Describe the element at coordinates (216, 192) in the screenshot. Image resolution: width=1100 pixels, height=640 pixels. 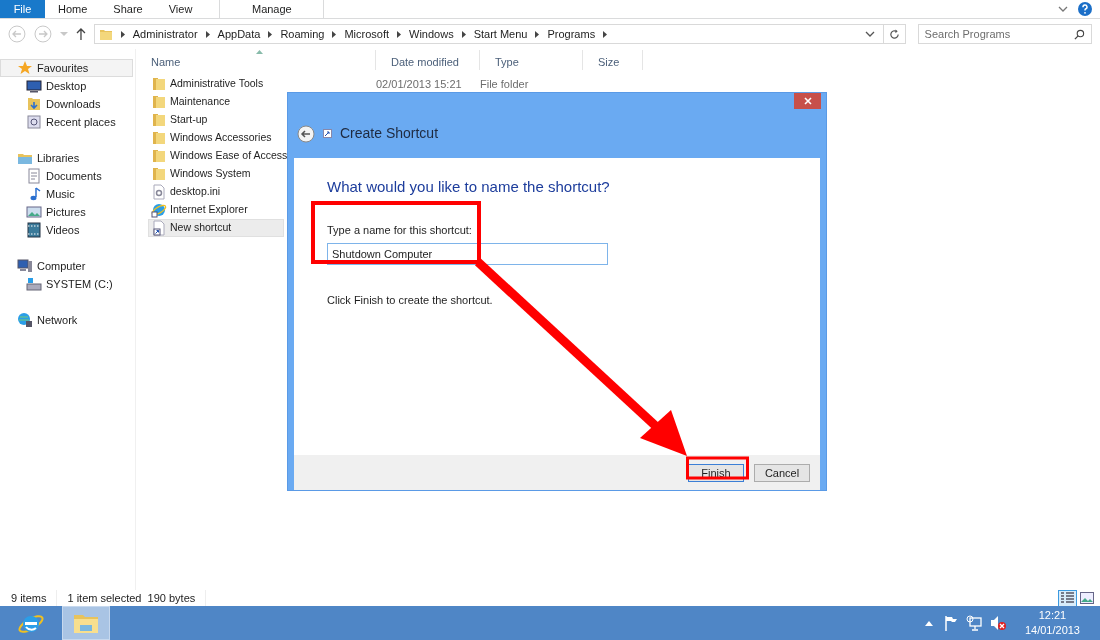
I see `file-row: desktop.ini` at that location.